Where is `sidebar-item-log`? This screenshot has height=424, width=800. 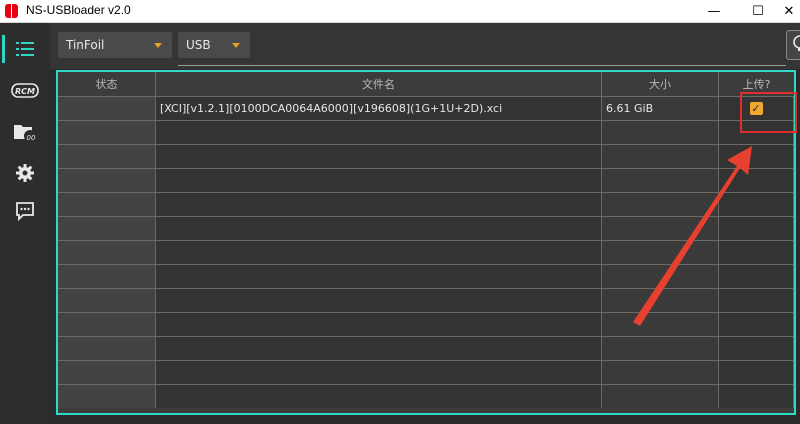
sidebar-item-log is located at coordinates (25, 211).